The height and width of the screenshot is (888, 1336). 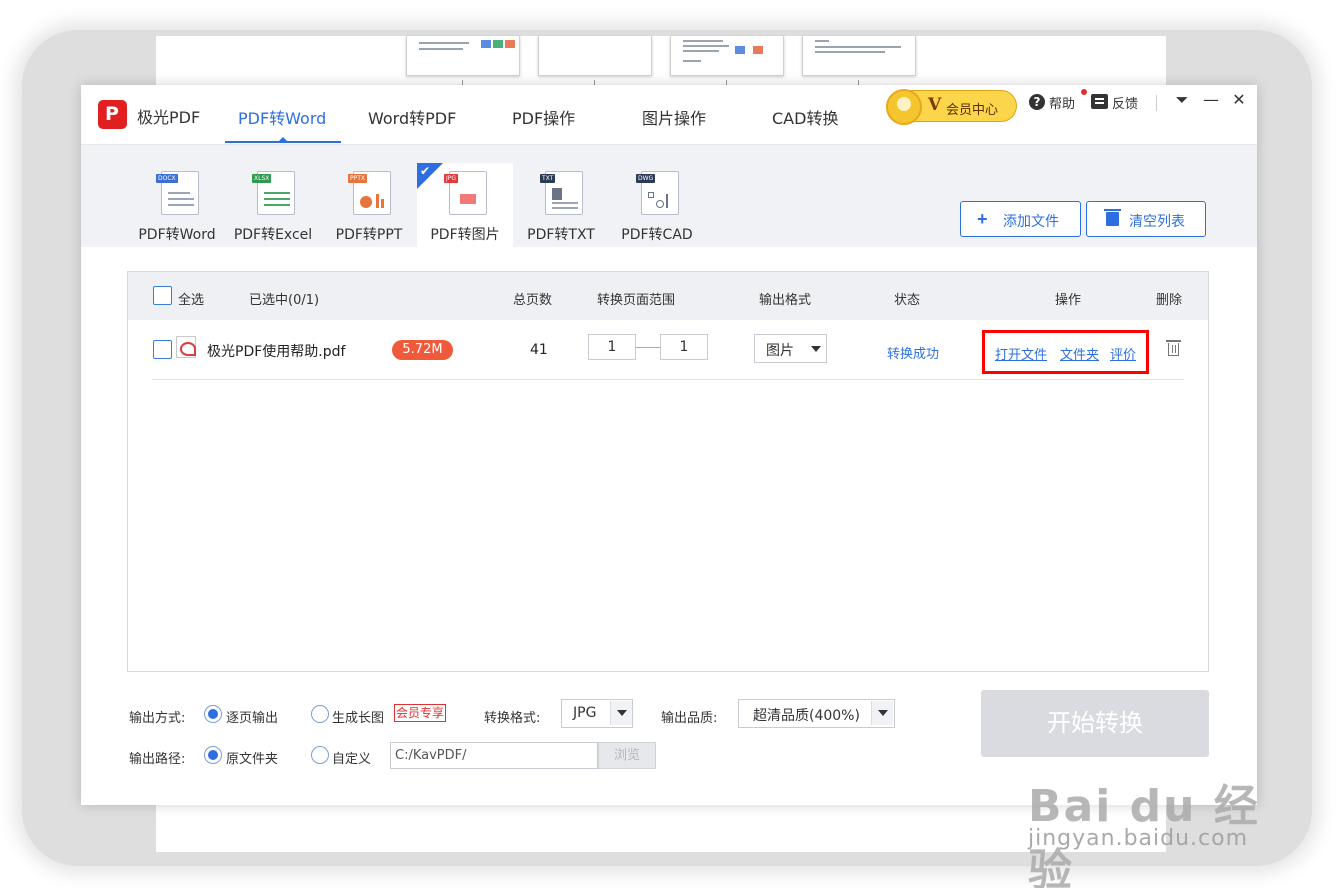 What do you see at coordinates (369, 193) in the screenshot?
I see `pptx-file-icon: PPTX` at bounding box center [369, 193].